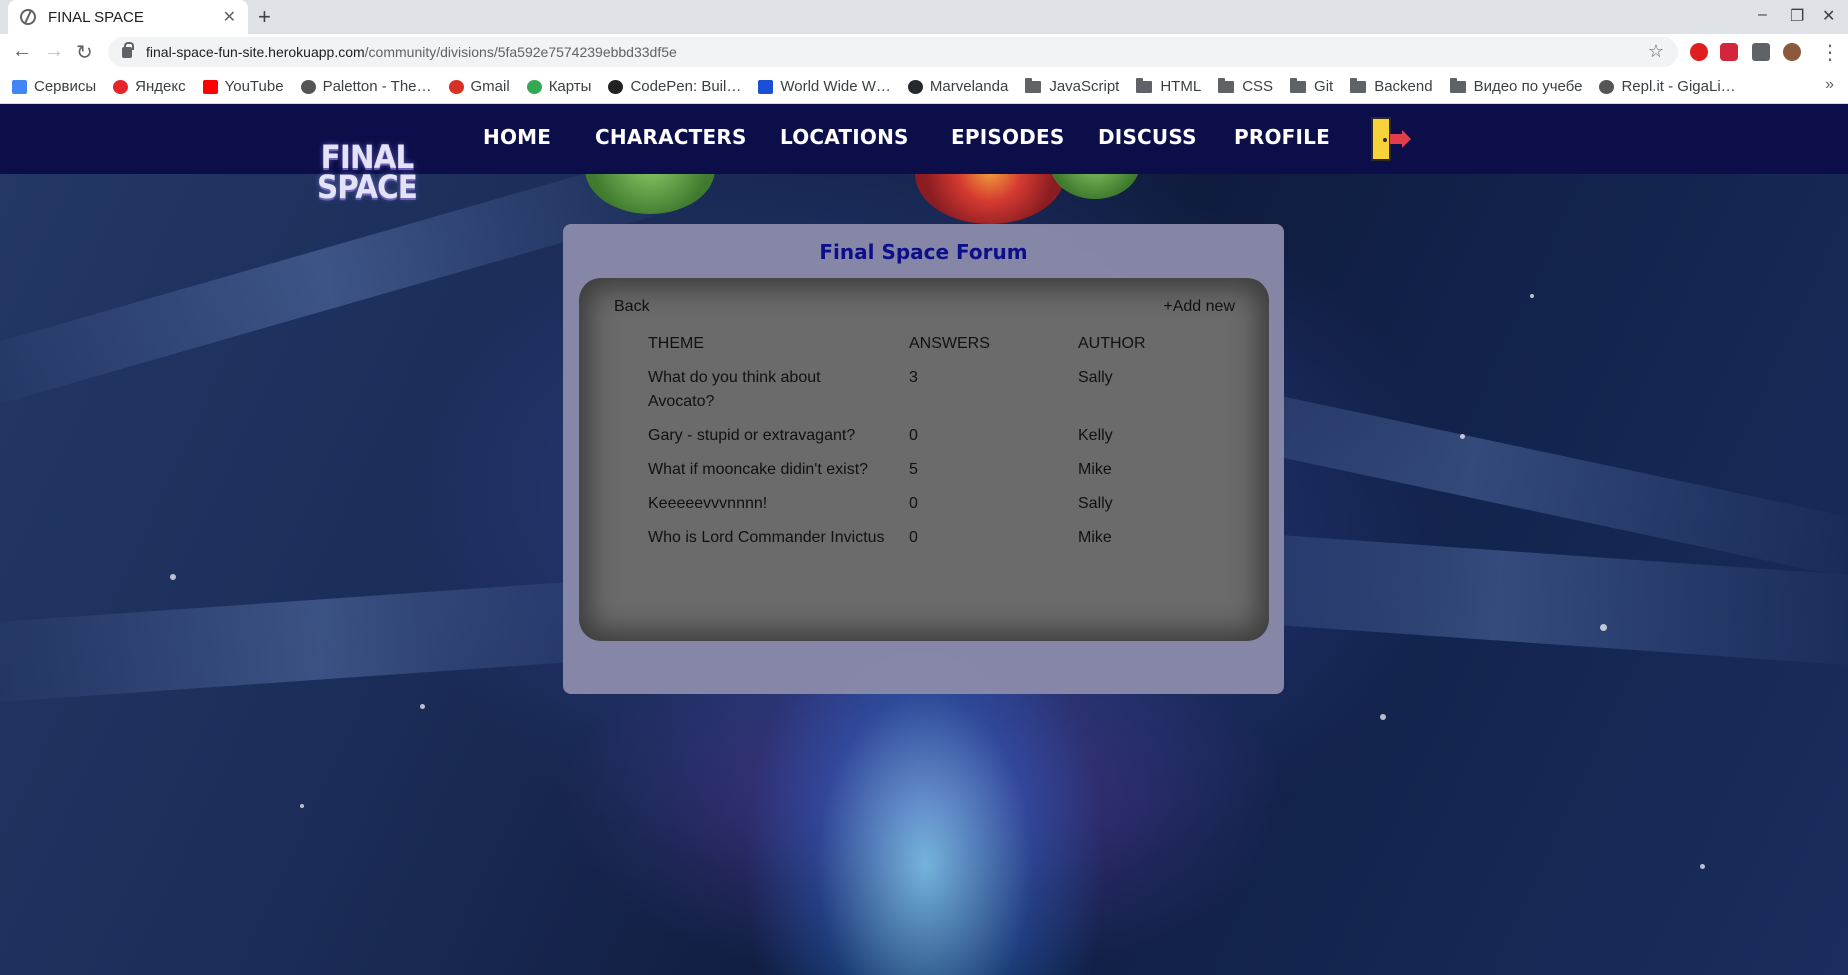  I want to click on maps-icon, so click(534, 86).